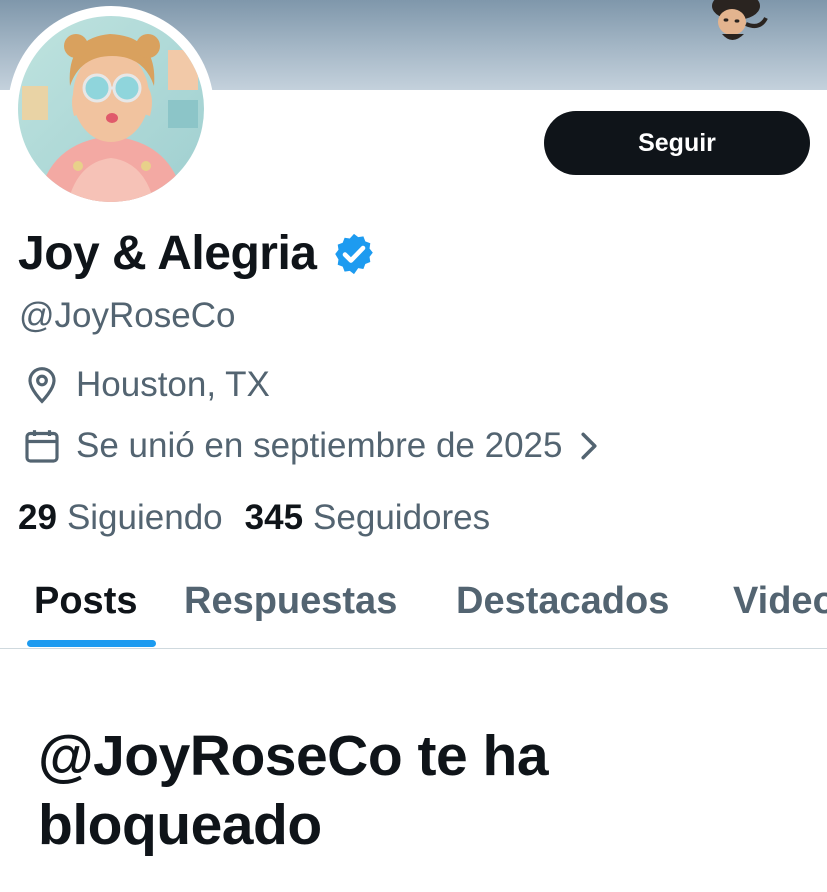  I want to click on profile-joined: Se unió en septiembre de 2025, so click(311, 446).